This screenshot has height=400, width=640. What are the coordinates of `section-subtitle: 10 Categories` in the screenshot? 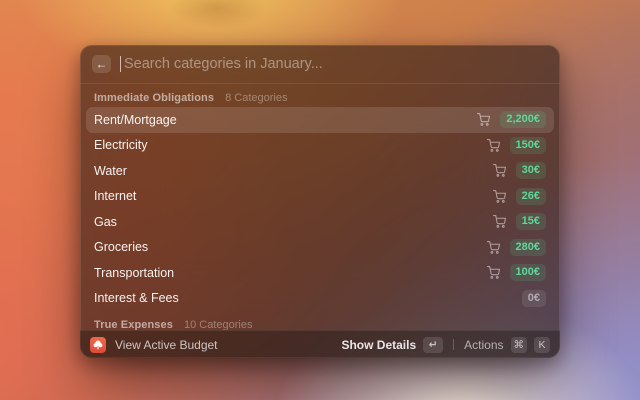 It's located at (218, 324).